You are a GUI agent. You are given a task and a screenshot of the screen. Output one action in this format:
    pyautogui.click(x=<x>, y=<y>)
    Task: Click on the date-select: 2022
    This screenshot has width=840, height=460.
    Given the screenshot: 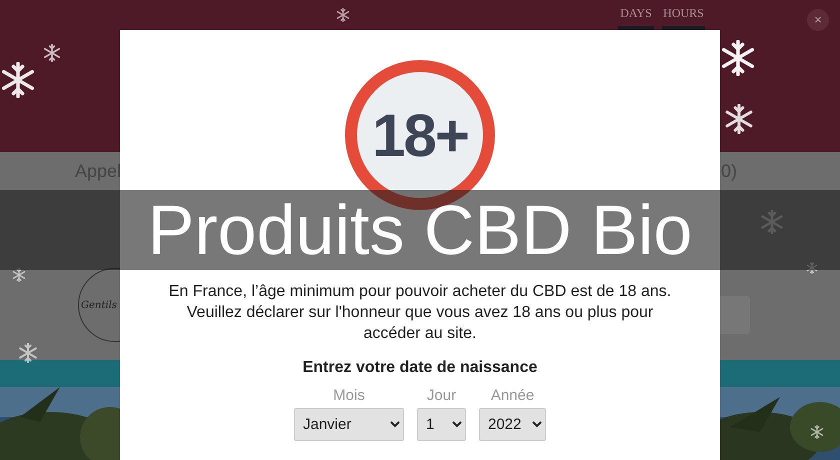 What is the action you would take?
    pyautogui.click(x=512, y=424)
    